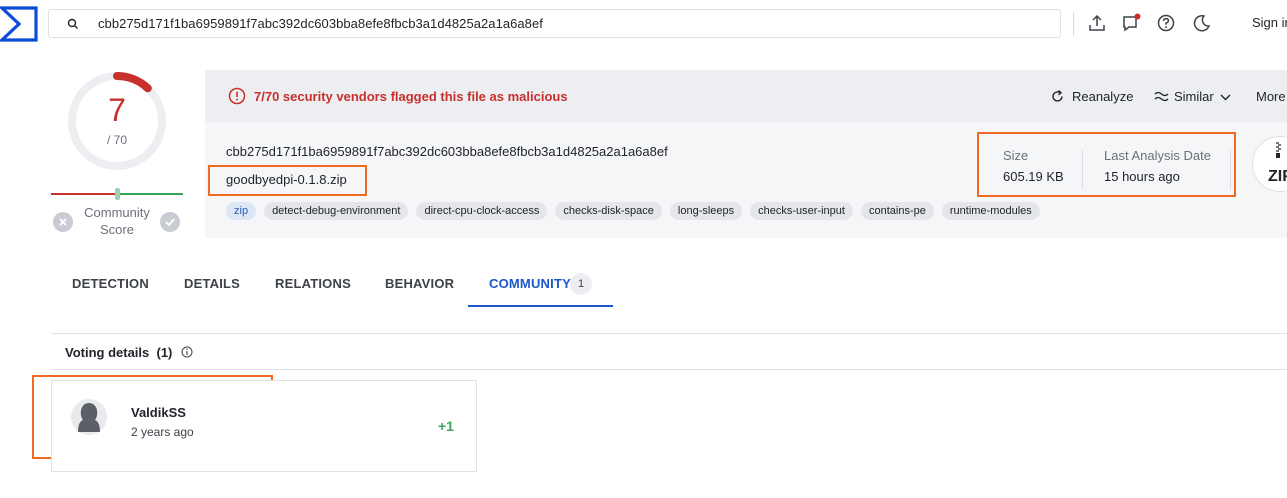 The image size is (1287, 498). Describe the element at coordinates (1097, 23) in the screenshot. I see `upload-icon` at that location.